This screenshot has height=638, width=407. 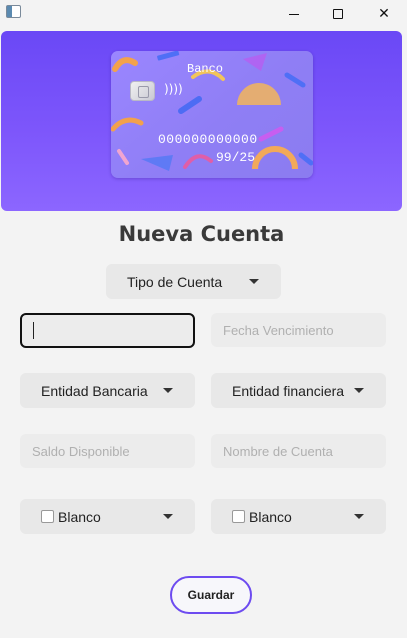 I want to click on card-number: 000000000000, so click(x=208, y=139).